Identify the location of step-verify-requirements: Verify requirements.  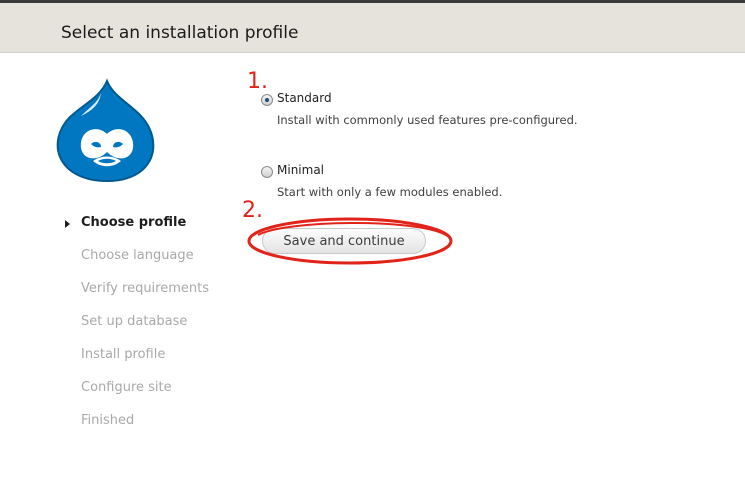
(150, 294).